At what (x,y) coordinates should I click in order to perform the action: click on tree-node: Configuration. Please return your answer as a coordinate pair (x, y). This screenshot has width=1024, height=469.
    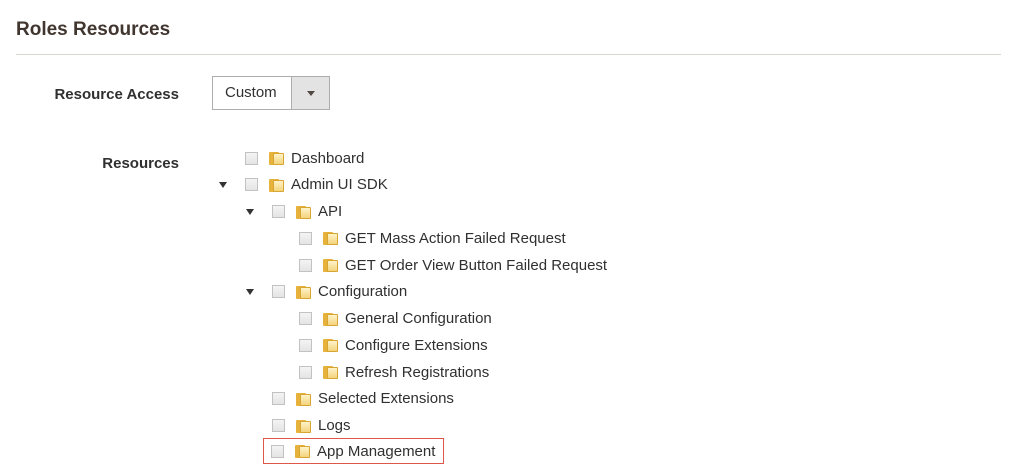
    Looking at the image, I should click on (339, 292).